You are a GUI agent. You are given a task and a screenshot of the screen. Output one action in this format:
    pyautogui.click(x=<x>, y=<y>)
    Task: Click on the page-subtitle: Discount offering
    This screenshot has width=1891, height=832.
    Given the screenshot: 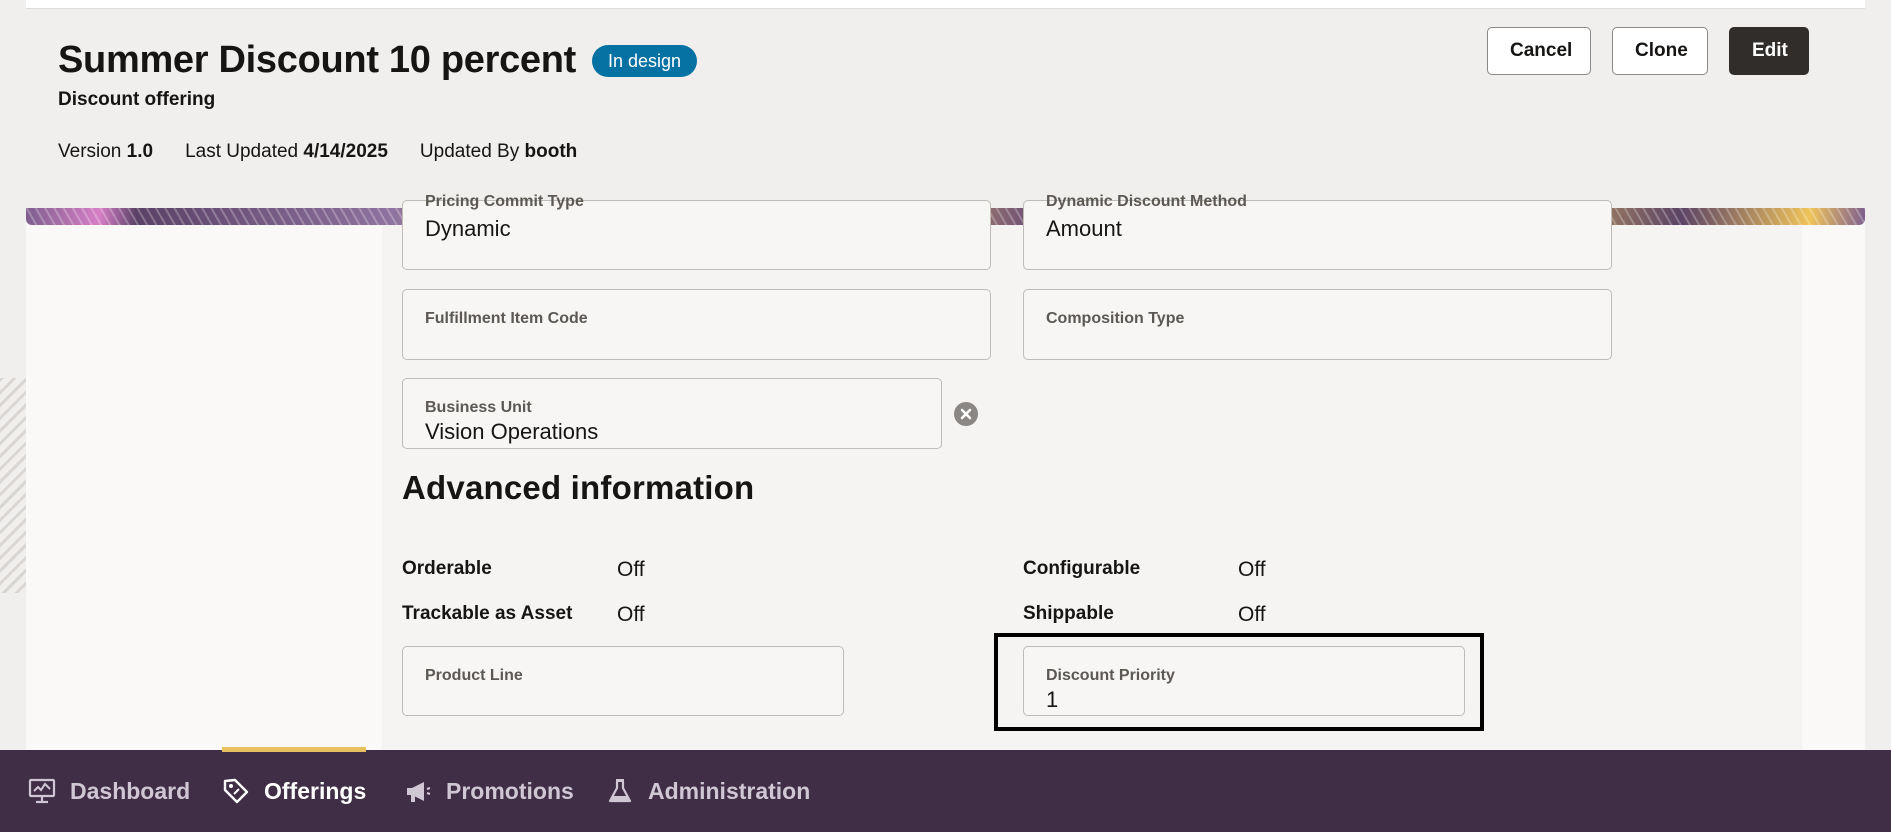 What is the action you would take?
    pyautogui.click(x=137, y=99)
    